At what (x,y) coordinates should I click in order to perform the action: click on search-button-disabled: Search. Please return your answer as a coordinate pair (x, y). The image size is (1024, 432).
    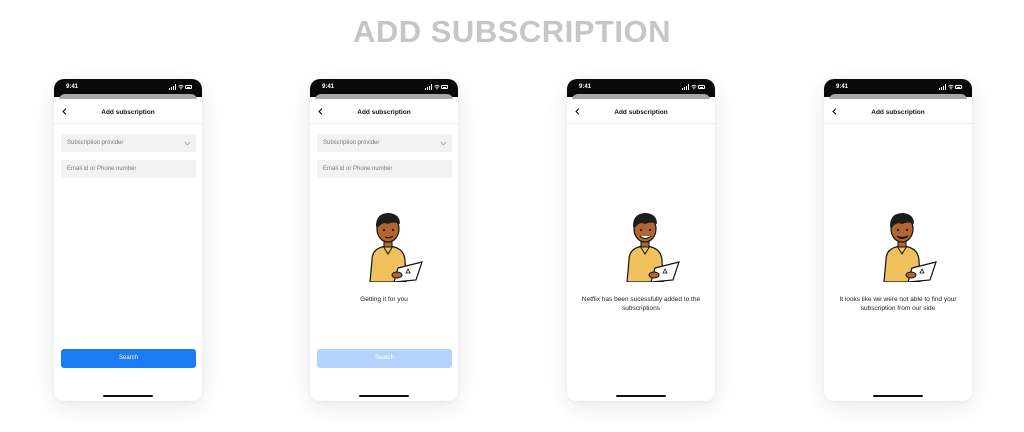
    Looking at the image, I should click on (384, 358).